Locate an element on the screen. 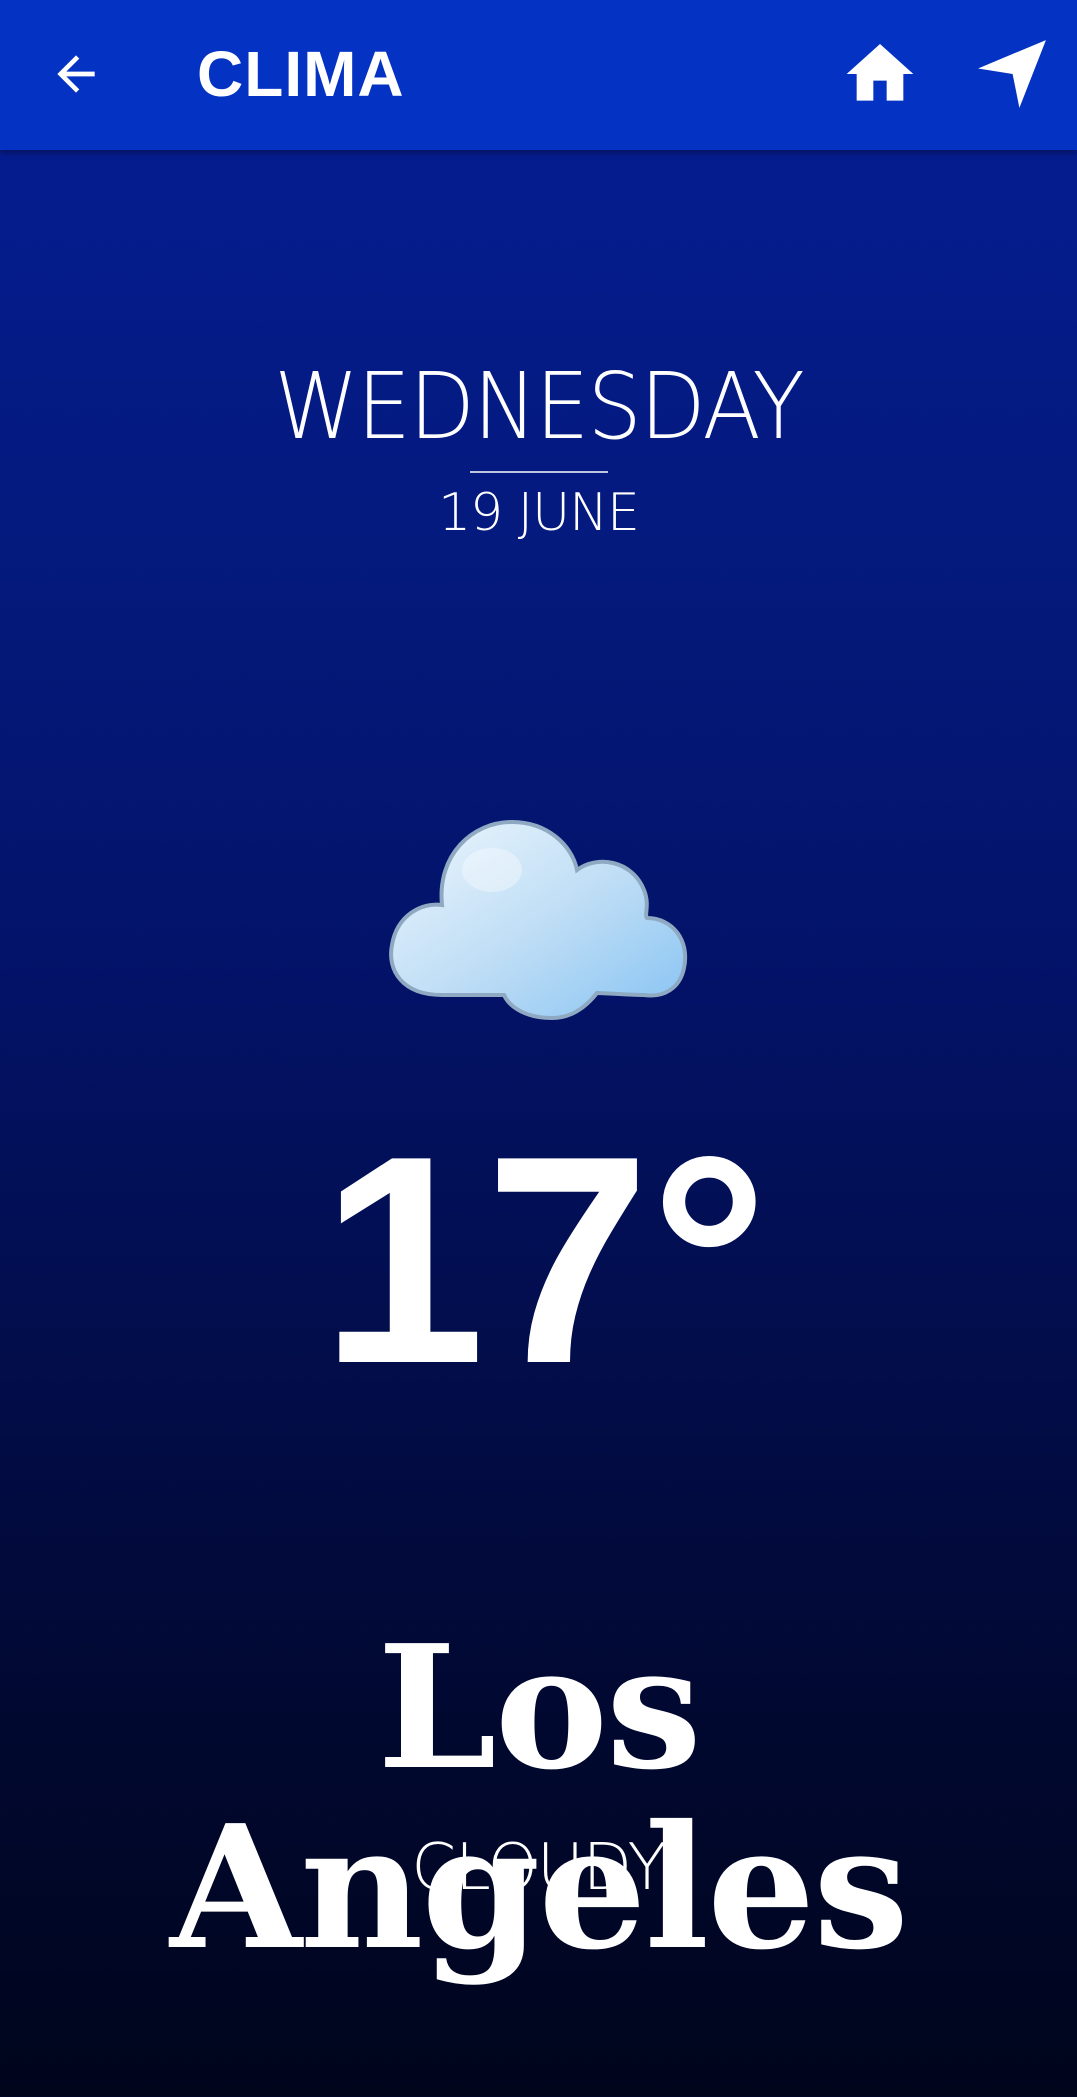 This screenshot has height=2097, width=1077. home-icon is located at coordinates (880, 72).